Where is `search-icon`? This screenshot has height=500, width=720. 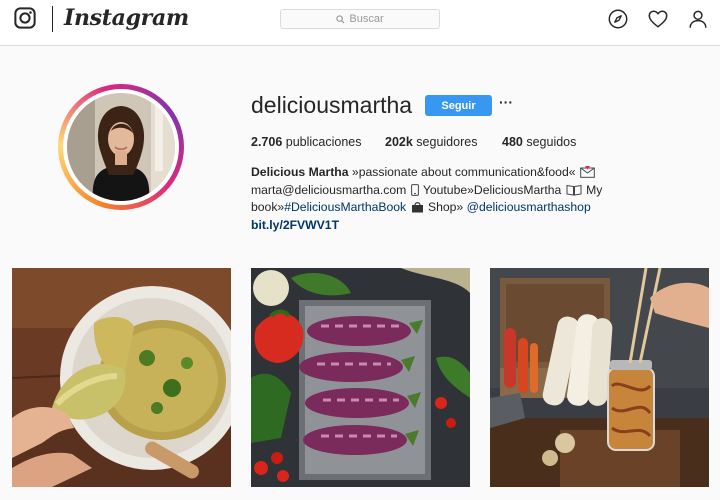
search-icon is located at coordinates (340, 19).